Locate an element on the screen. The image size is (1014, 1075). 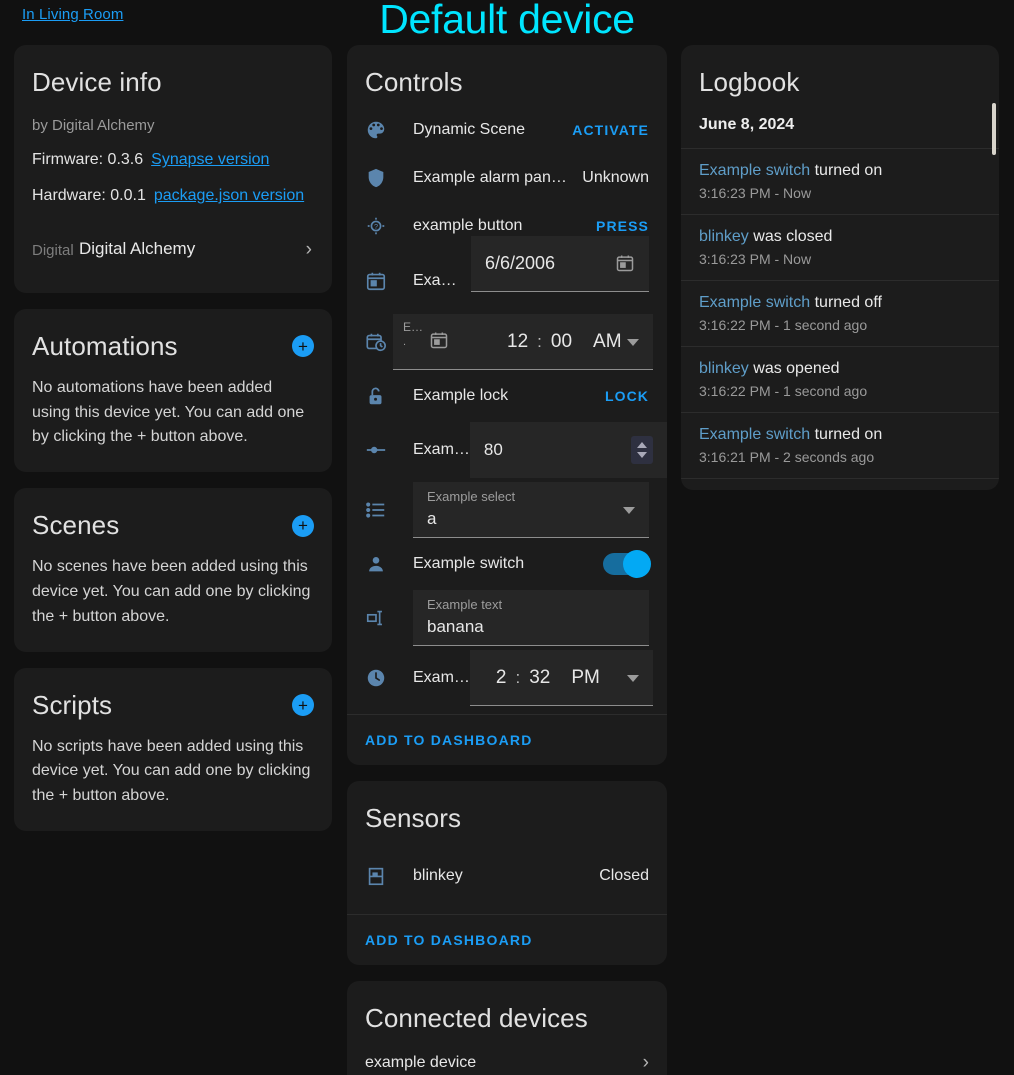
date-input: 6/6/2006 is located at coordinates (560, 264).